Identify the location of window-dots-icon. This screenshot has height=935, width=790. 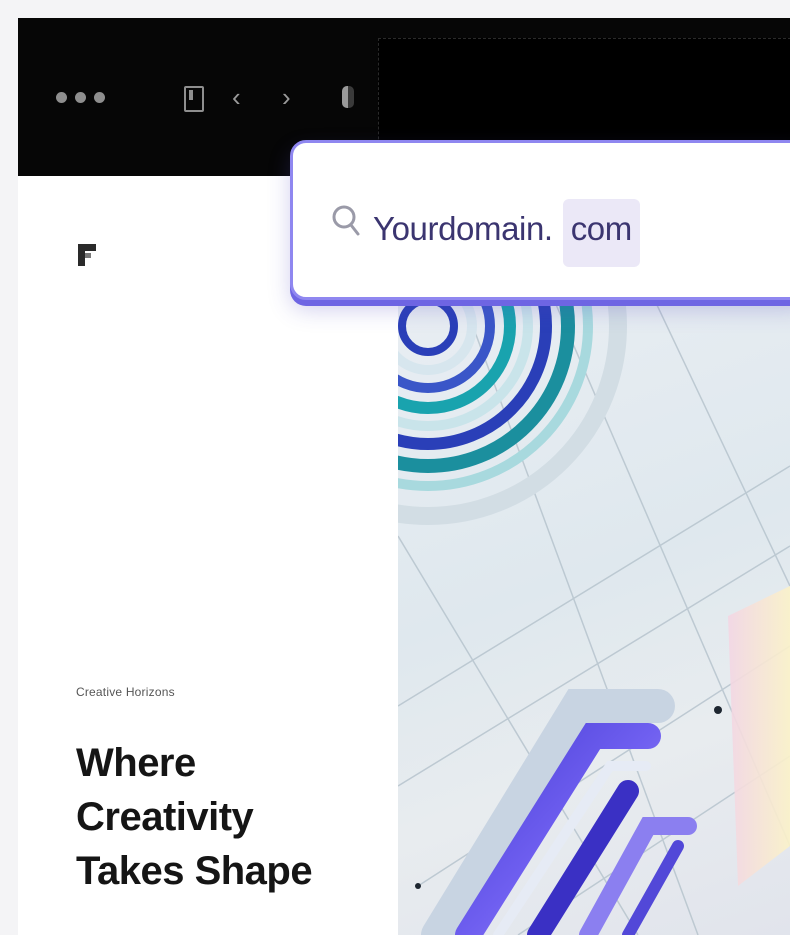
(80, 97).